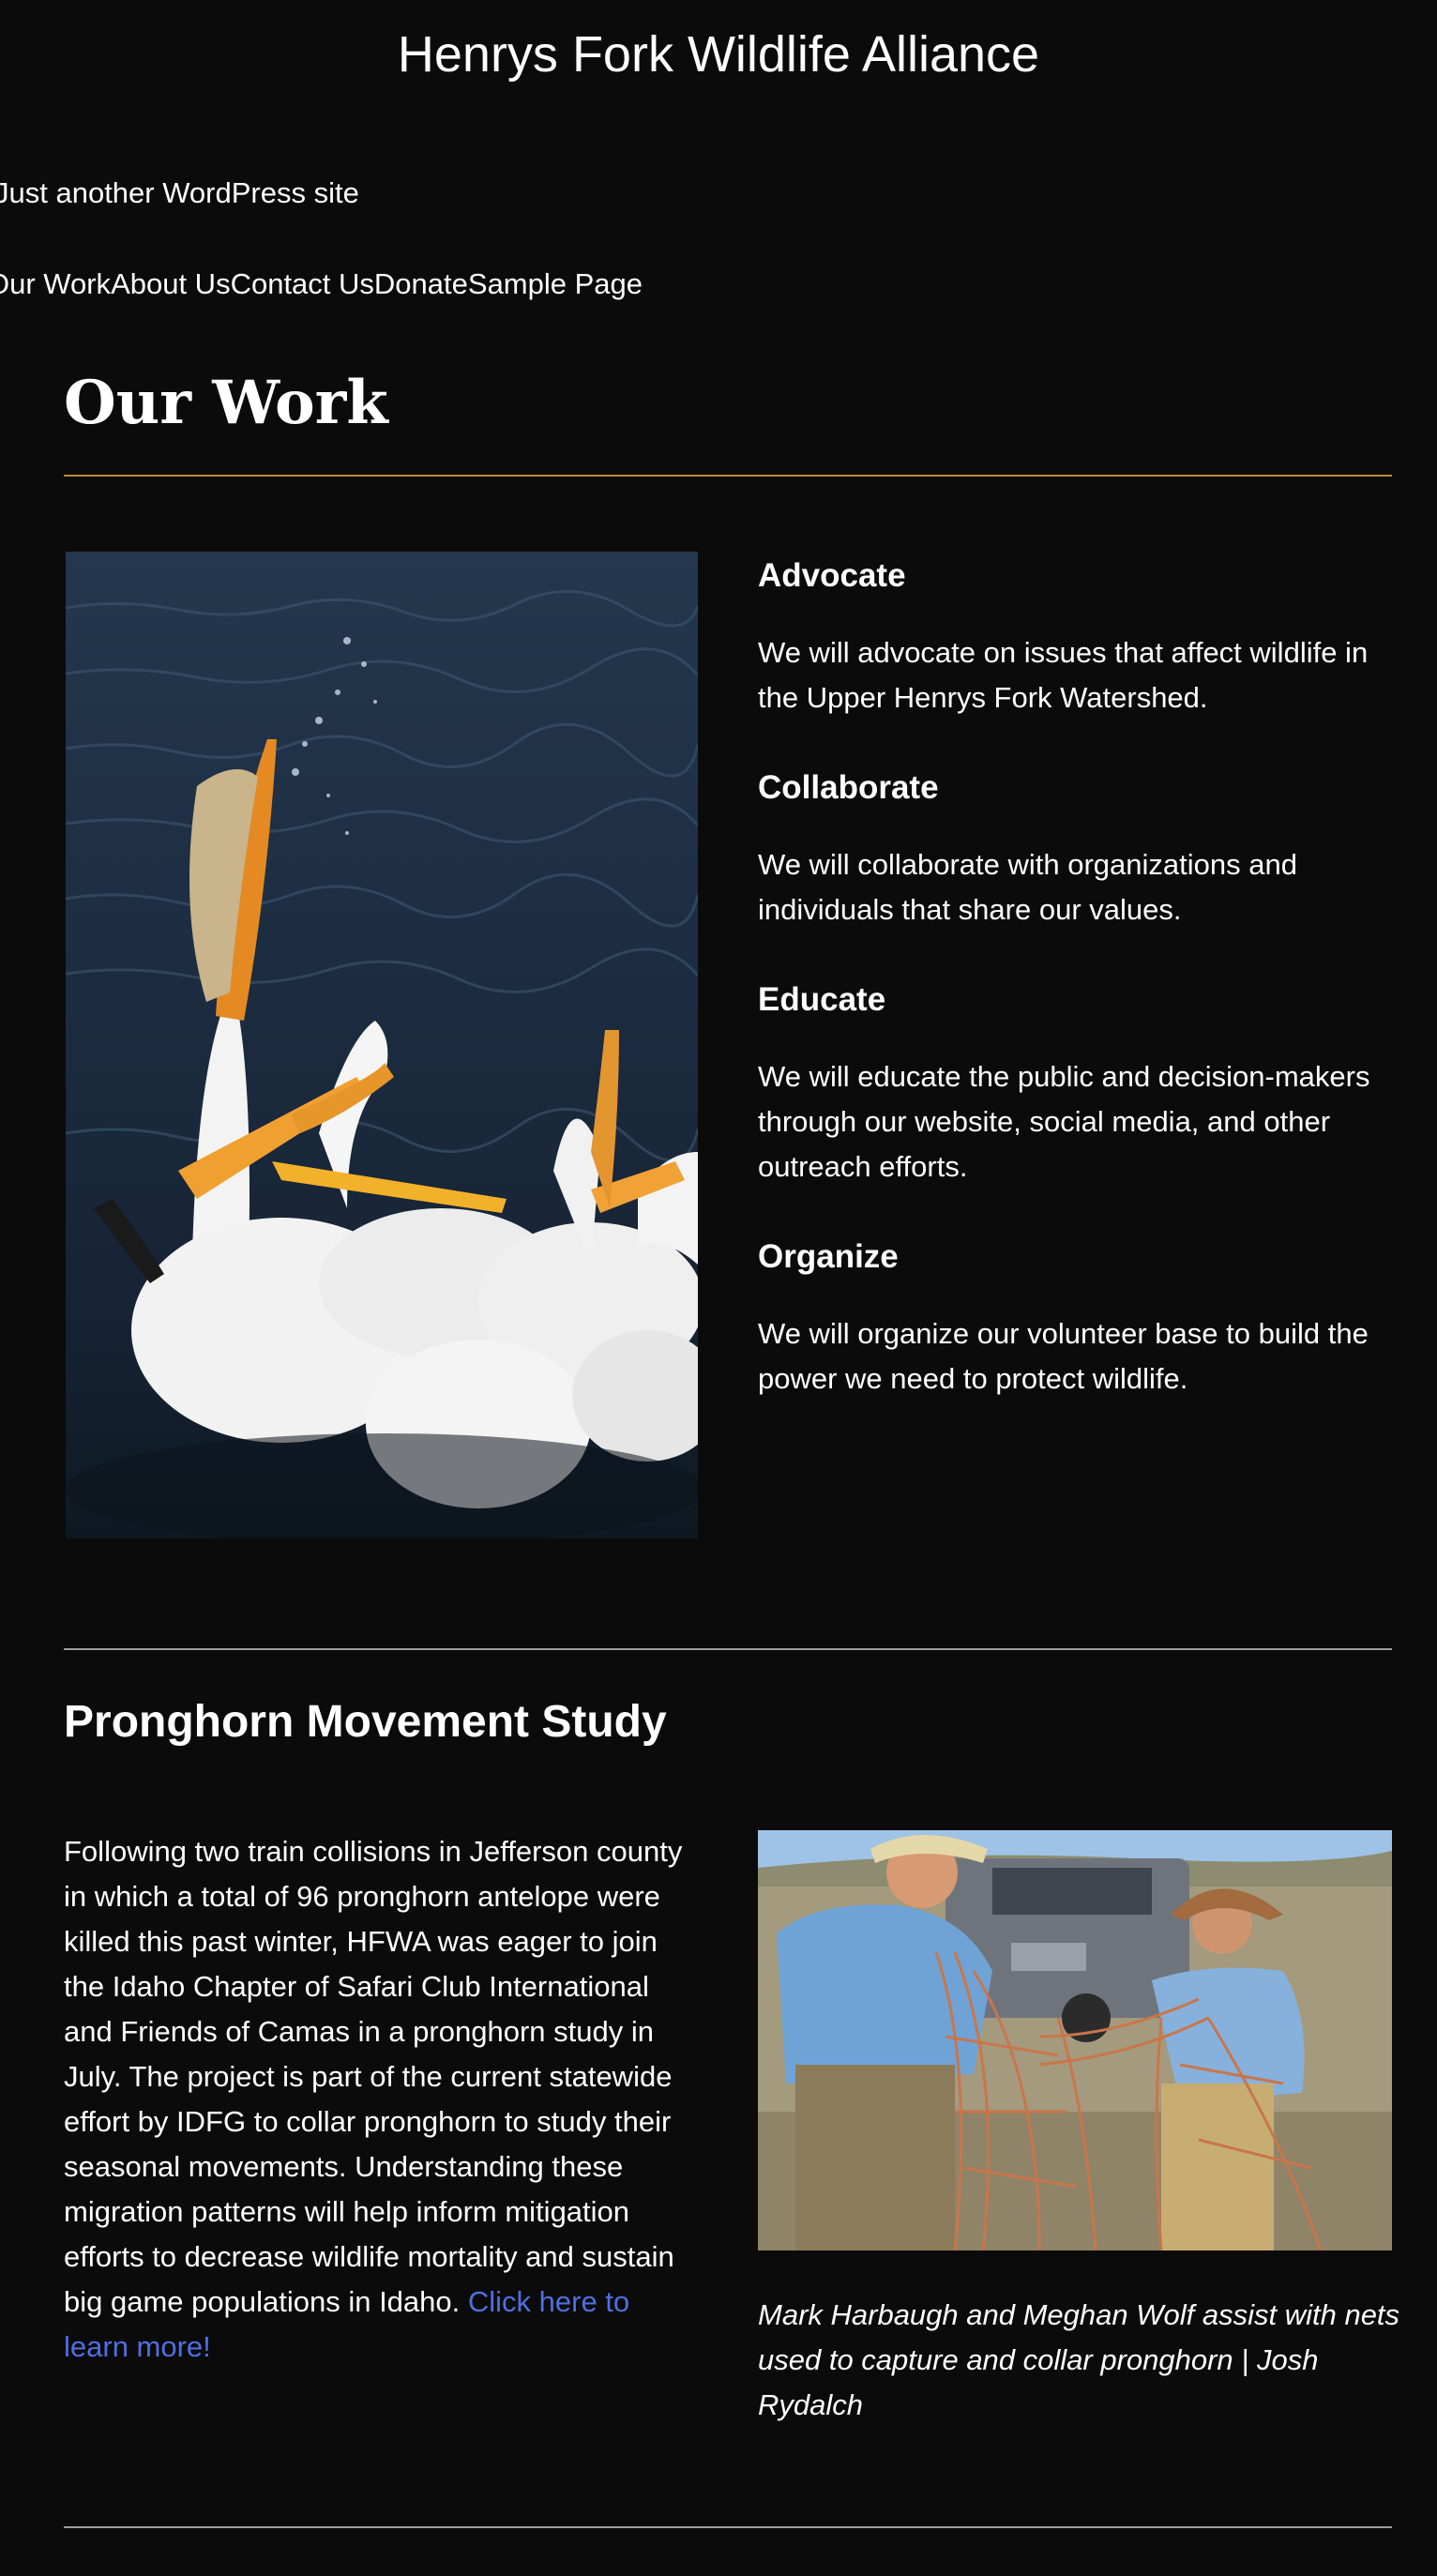 The height and width of the screenshot is (2576, 1437). What do you see at coordinates (728, 2527) in the screenshot?
I see `footer-divider` at bounding box center [728, 2527].